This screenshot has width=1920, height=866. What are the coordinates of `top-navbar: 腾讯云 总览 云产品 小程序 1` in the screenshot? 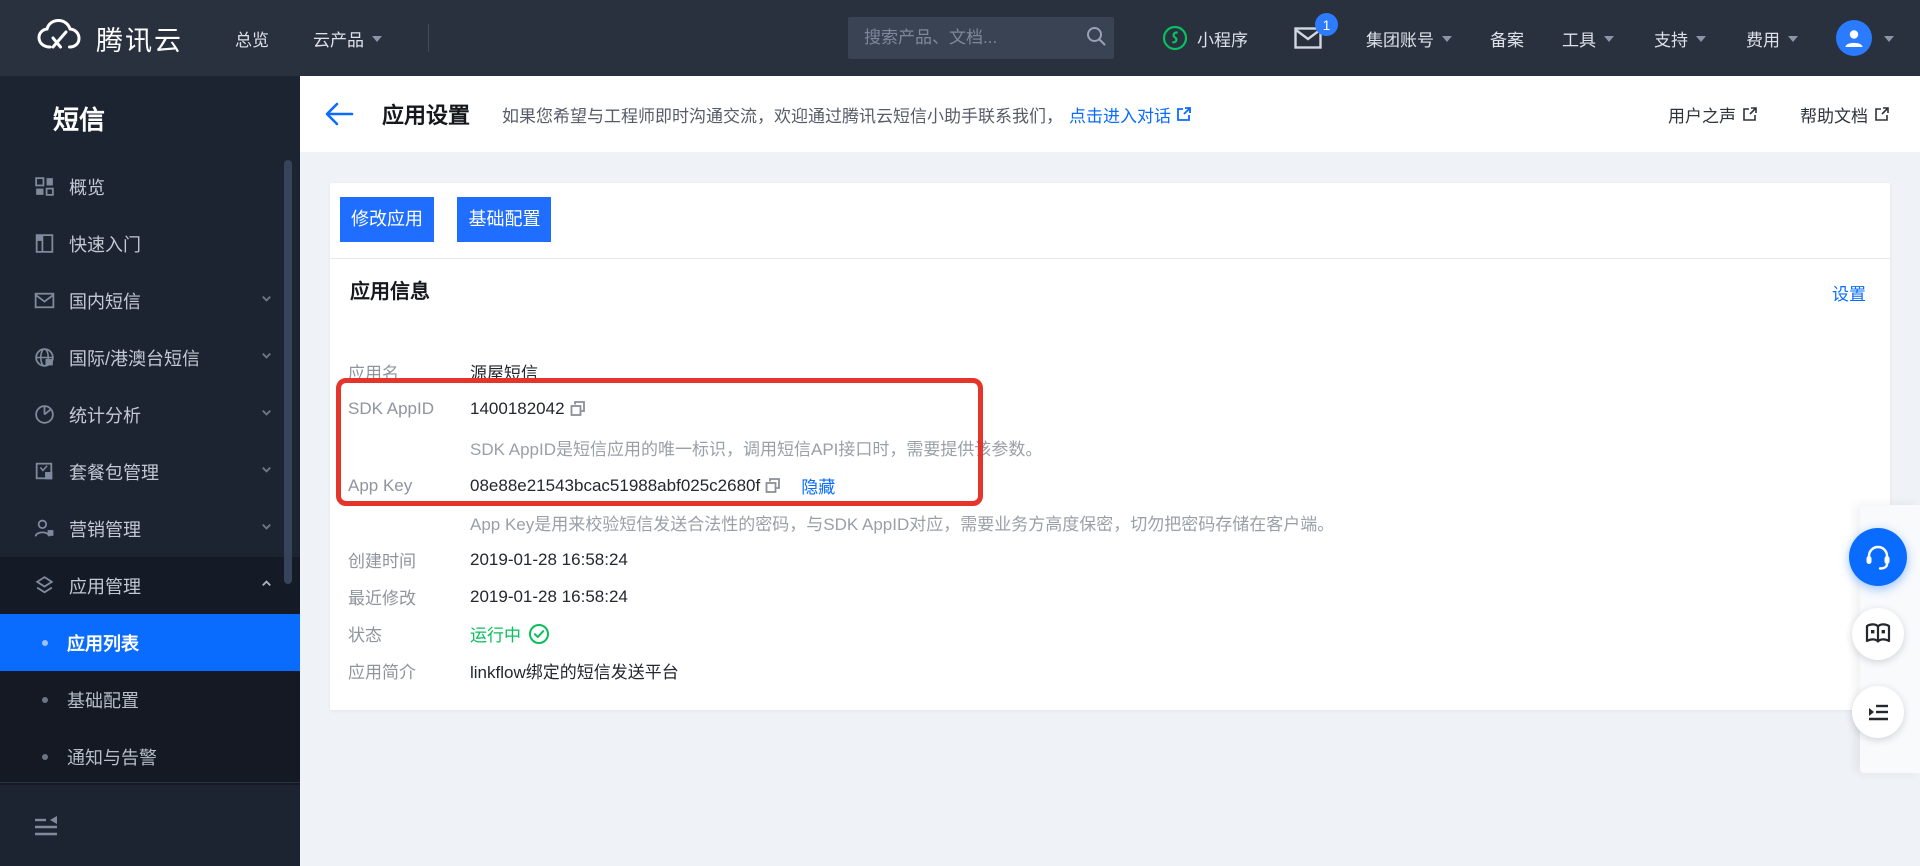 It's located at (960, 38).